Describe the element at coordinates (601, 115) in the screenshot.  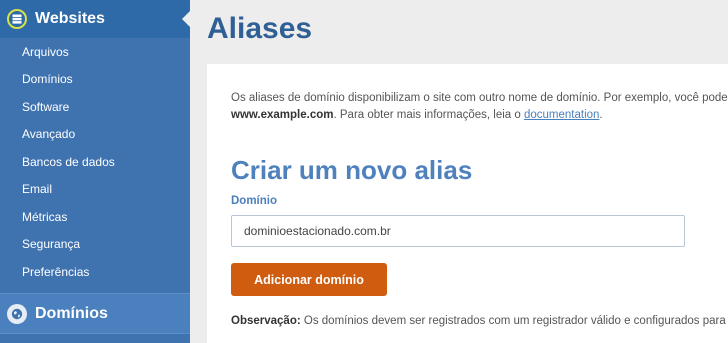
I see `description-end: .` at that location.